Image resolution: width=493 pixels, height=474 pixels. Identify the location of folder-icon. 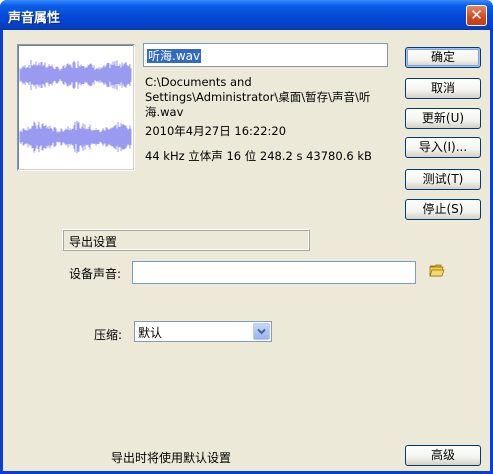
(437, 270).